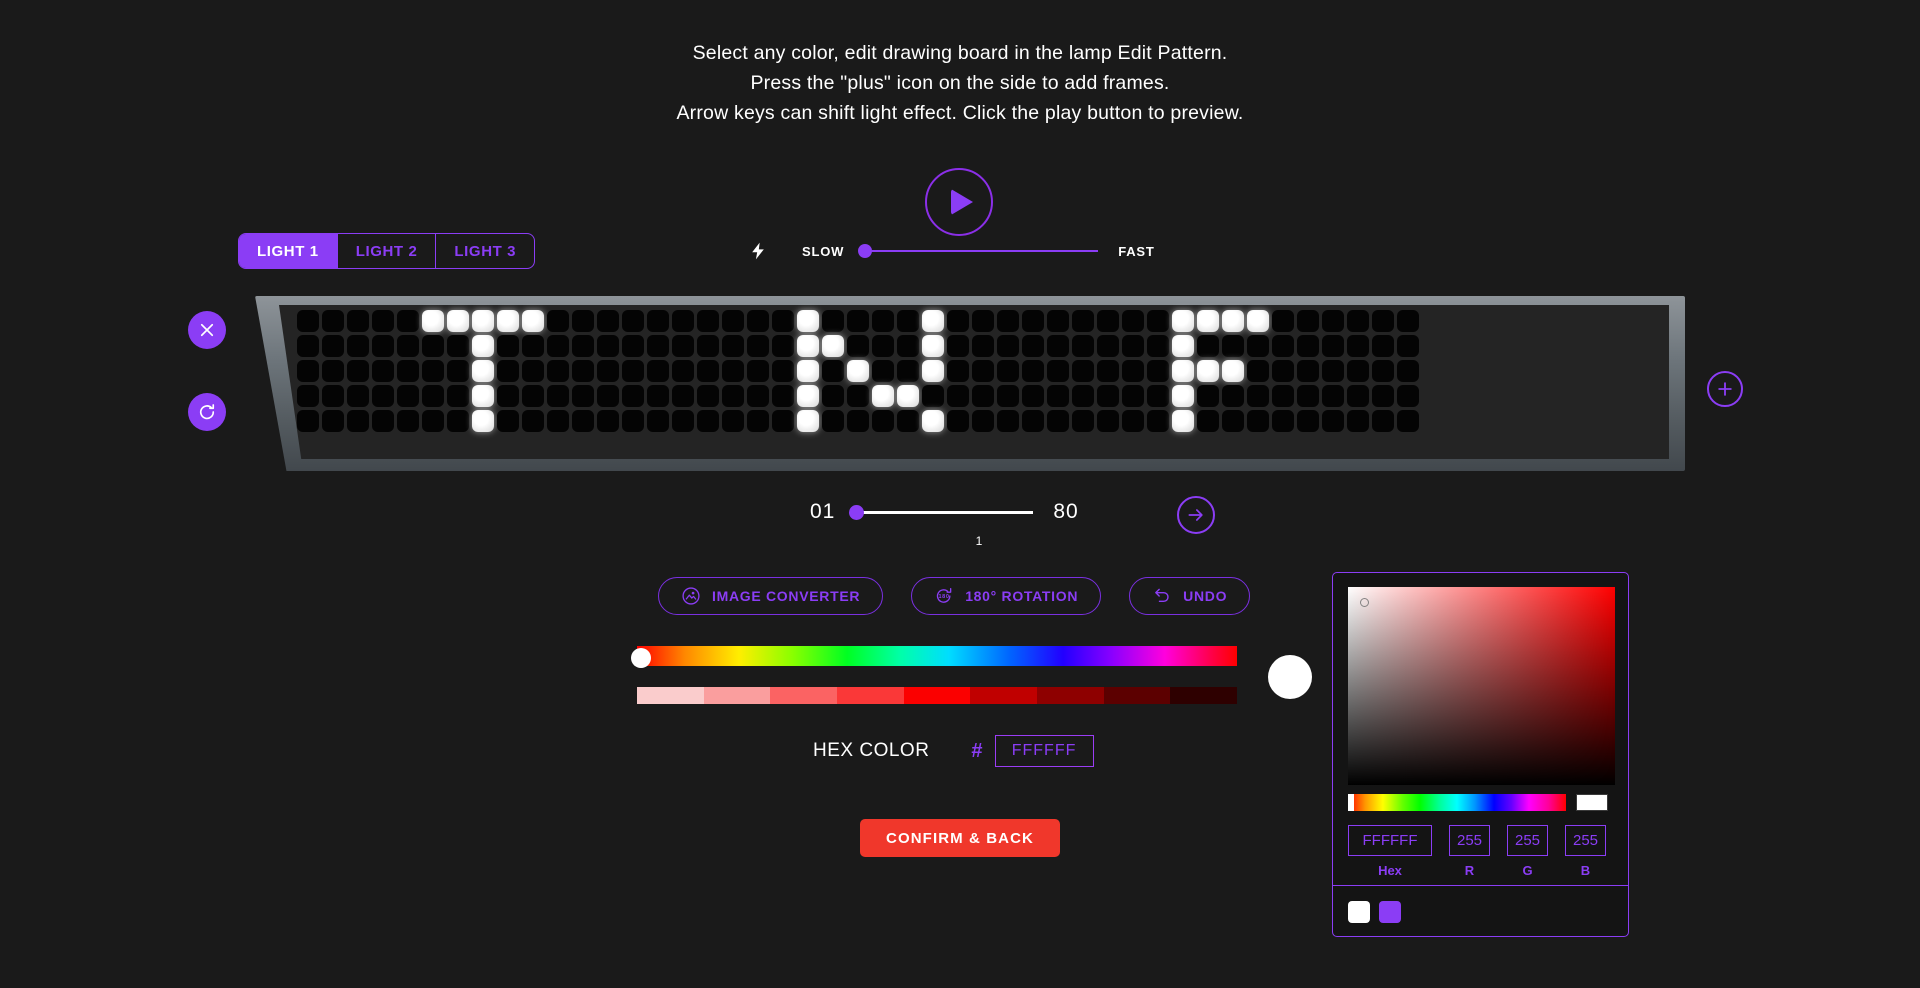  I want to click on frame-slider-knob, so click(857, 512).